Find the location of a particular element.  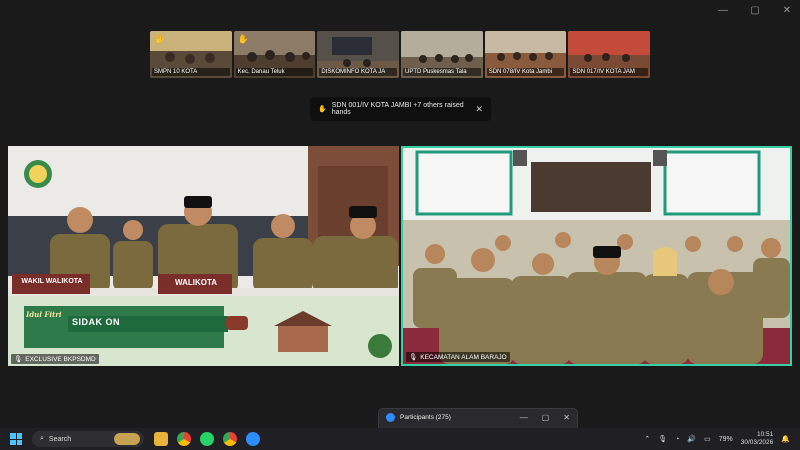

participants-header: Participants (275) — ▢ ✕ is located at coordinates (478, 417).